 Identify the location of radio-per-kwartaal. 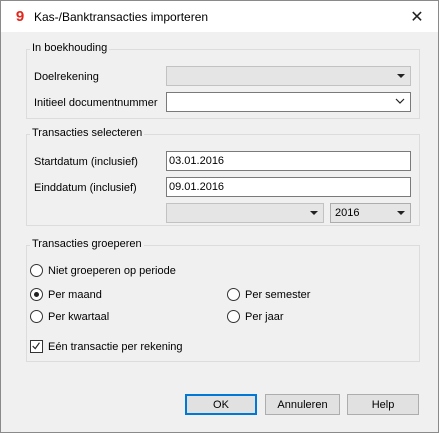
(36, 316).